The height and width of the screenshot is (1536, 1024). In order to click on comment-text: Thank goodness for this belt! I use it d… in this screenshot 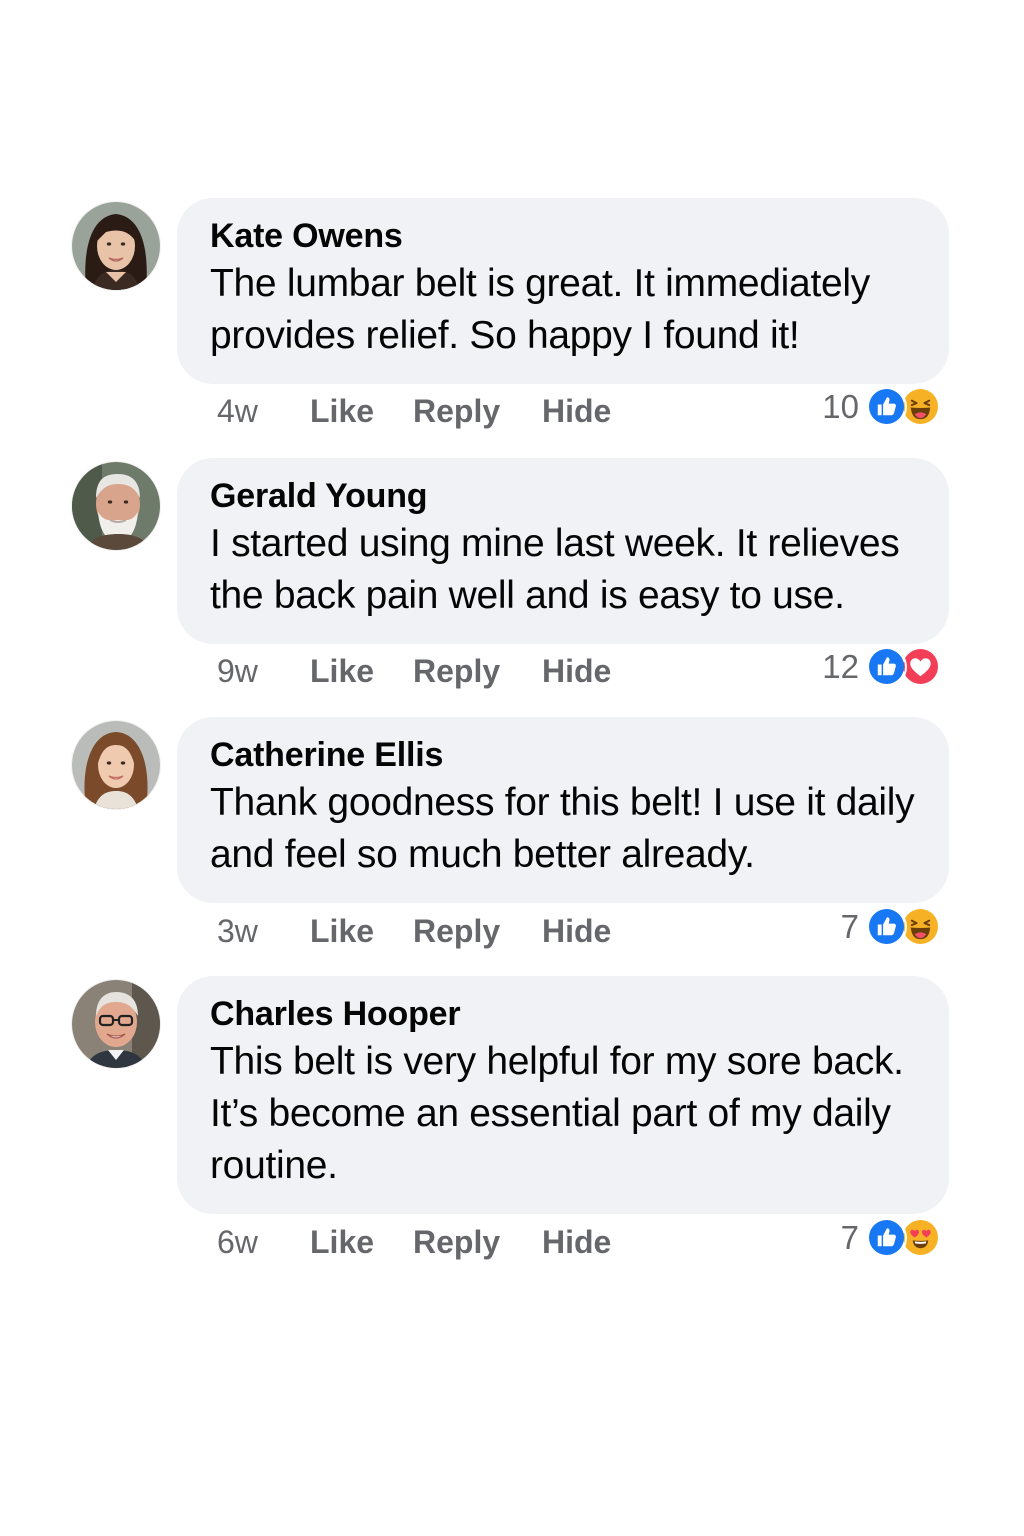, I will do `click(562, 828)`.